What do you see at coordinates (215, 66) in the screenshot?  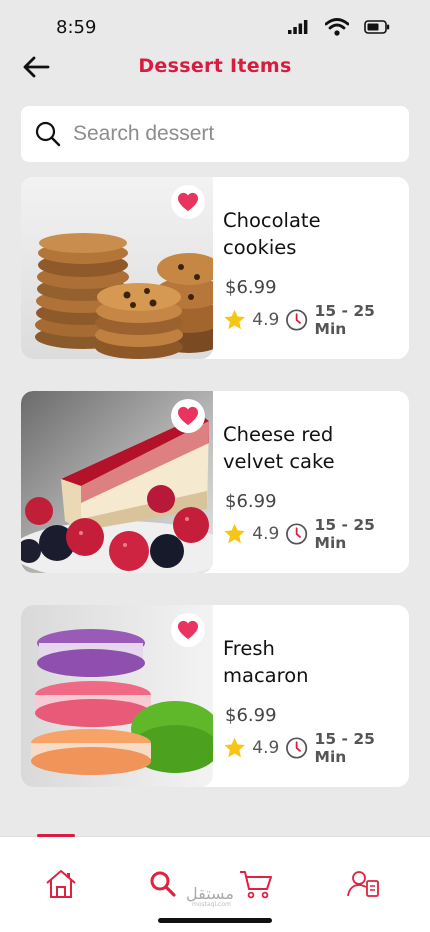 I see `page-title: Dessert Items` at bounding box center [215, 66].